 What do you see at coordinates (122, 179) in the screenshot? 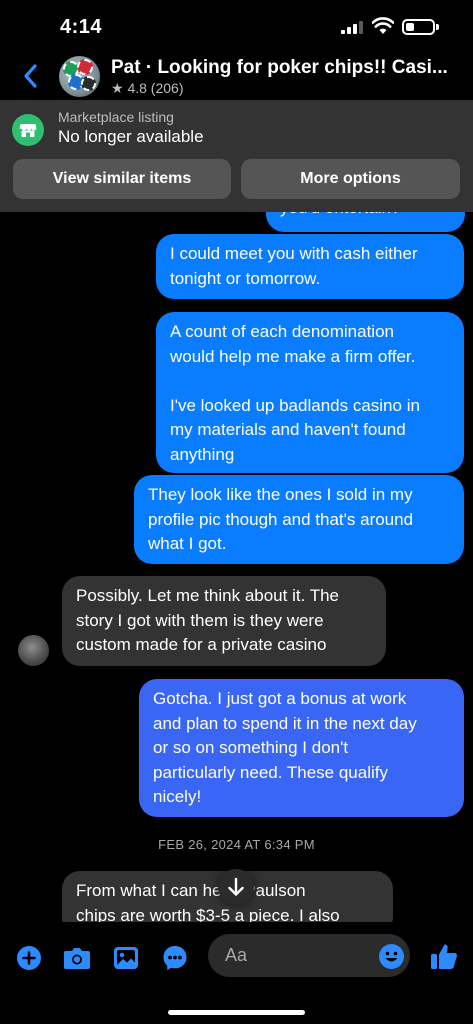
I see `view-similar-items-button: View similar items` at bounding box center [122, 179].